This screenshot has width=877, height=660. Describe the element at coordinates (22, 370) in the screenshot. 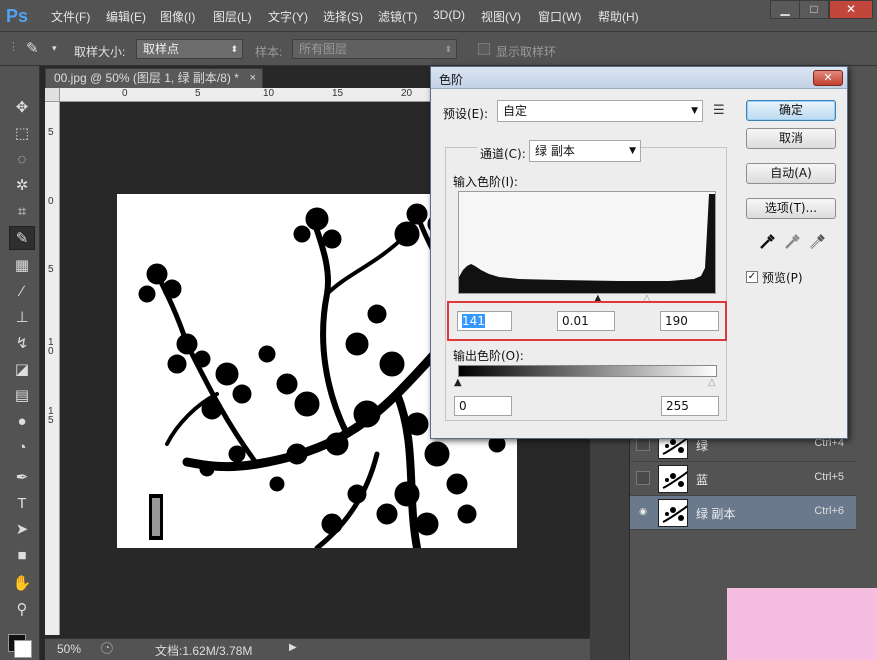

I see `eraser-tool-icon: ◪` at that location.